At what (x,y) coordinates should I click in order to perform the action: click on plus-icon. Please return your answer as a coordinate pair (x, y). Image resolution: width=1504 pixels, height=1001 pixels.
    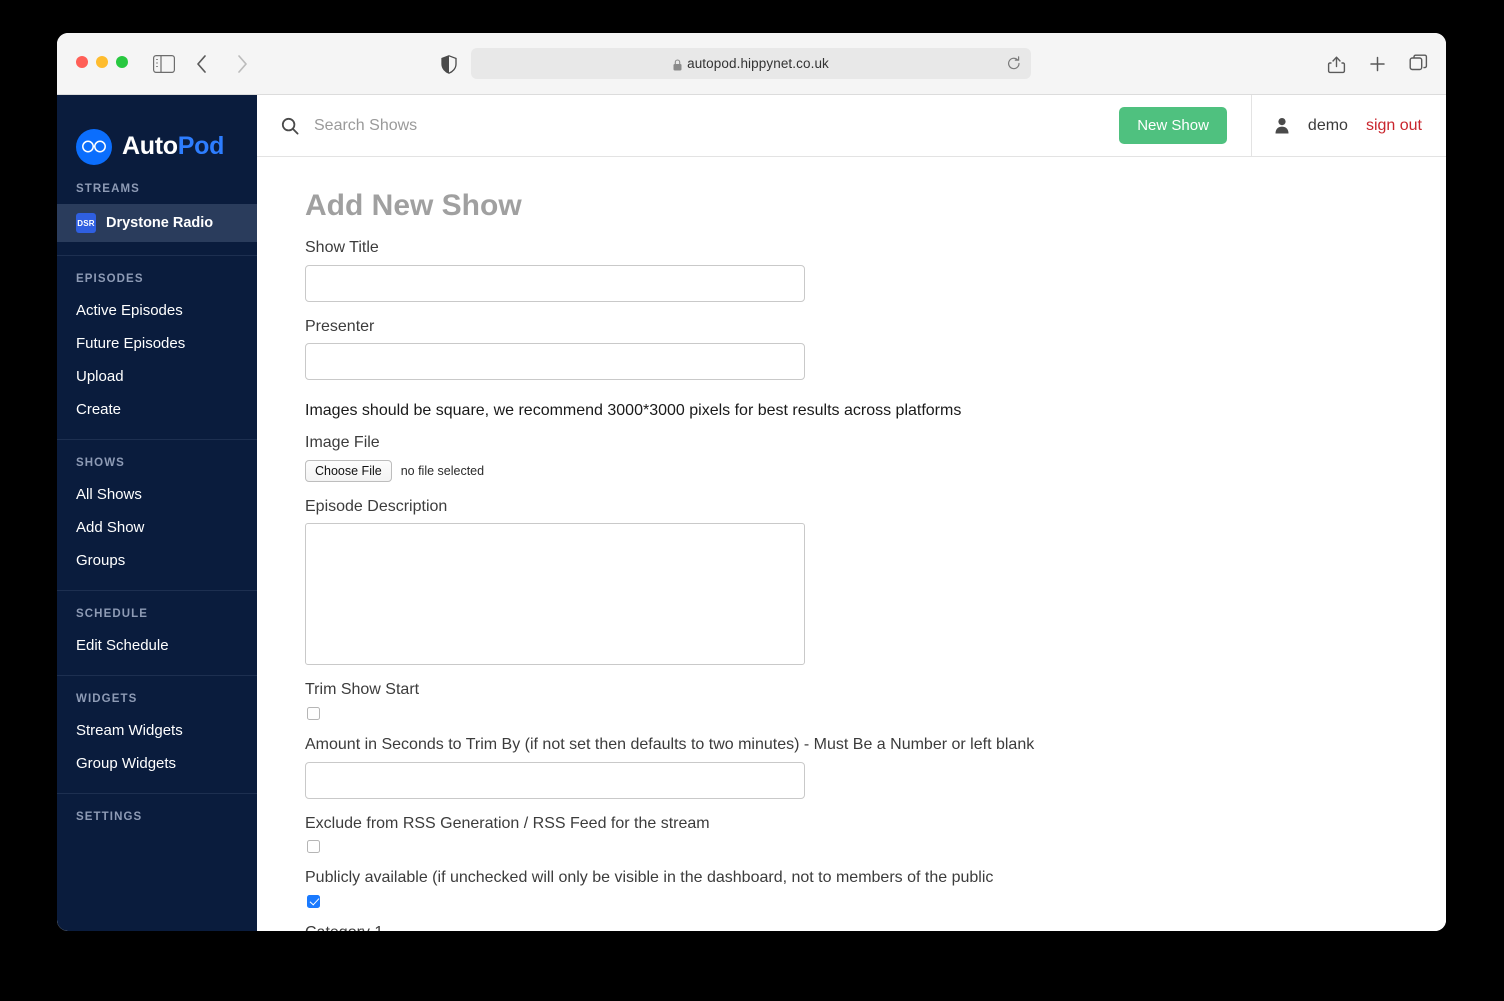
    Looking at the image, I should click on (1377, 64).